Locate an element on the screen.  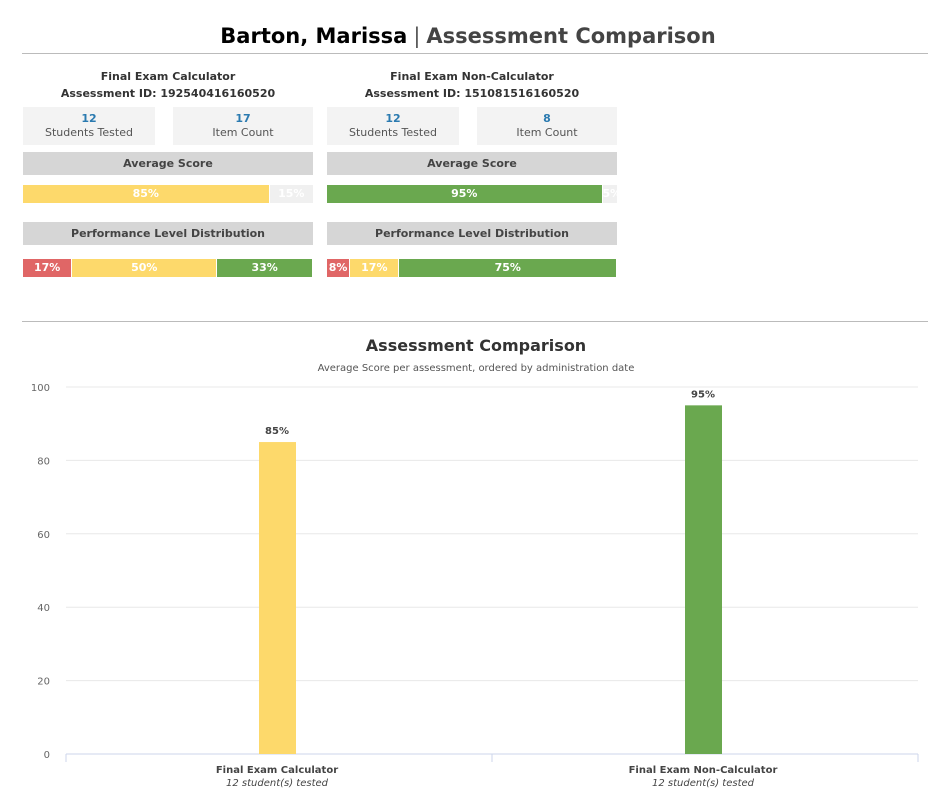
item-count-stat: 8 Item Count is located at coordinates (547, 126).